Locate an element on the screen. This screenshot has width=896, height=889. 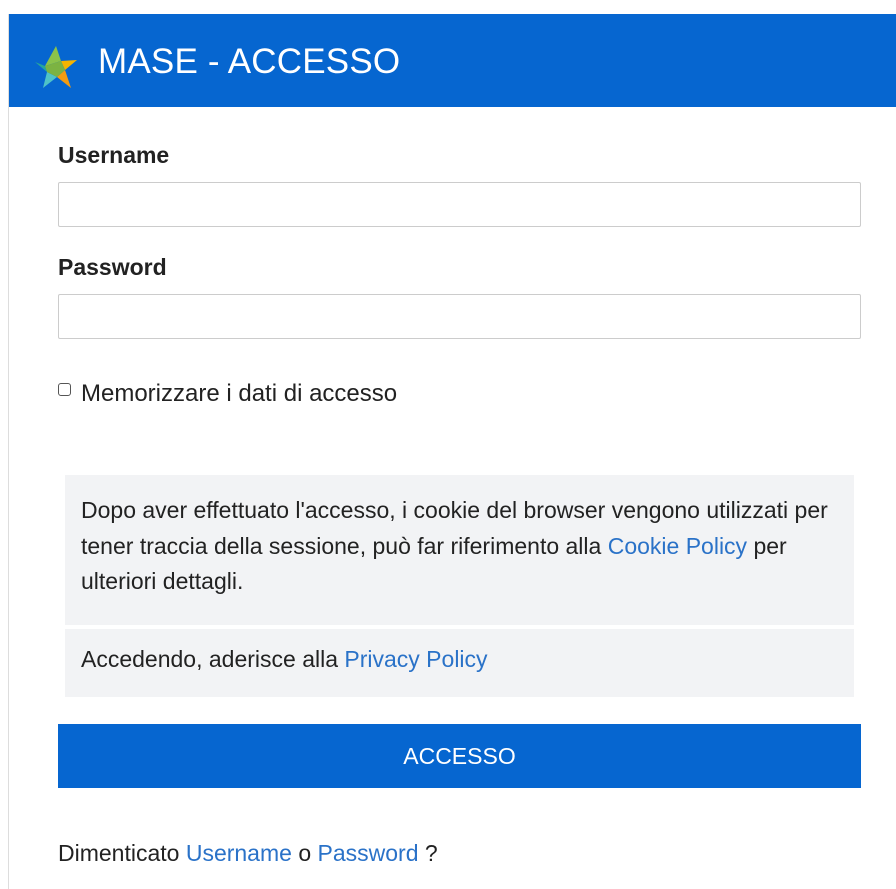
remember-me-row: Memorizzare i dati di accesso is located at coordinates (227, 394).